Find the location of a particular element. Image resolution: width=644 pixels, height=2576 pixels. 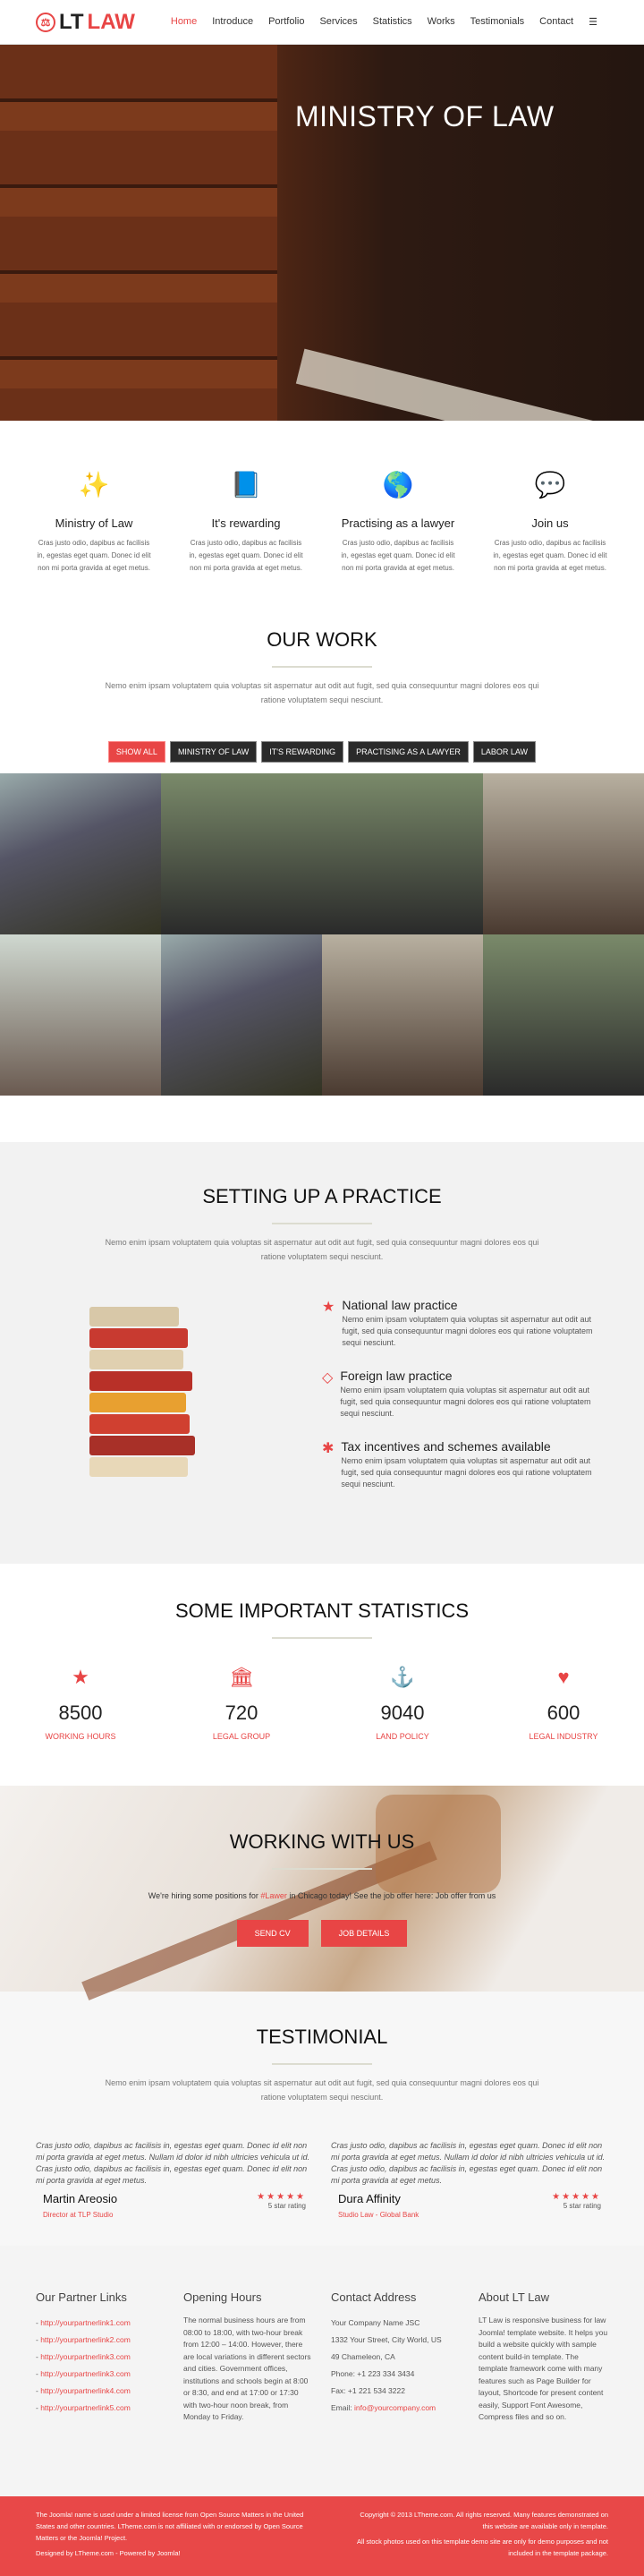

filter-show-all: SHOW ALL is located at coordinates (136, 752).